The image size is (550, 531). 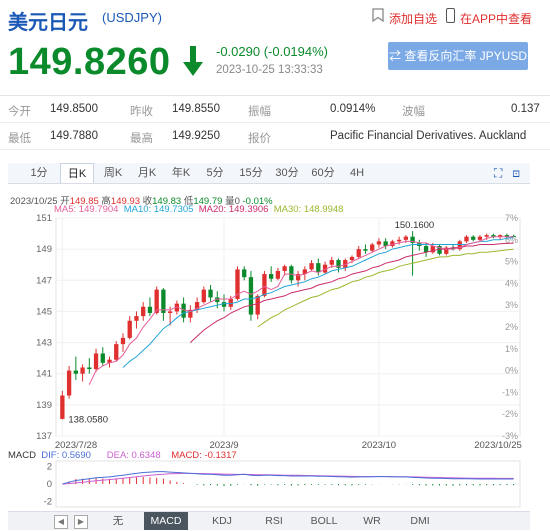 What do you see at coordinates (396, 56) in the screenshot?
I see `swap-icon: ⇄` at bounding box center [396, 56].